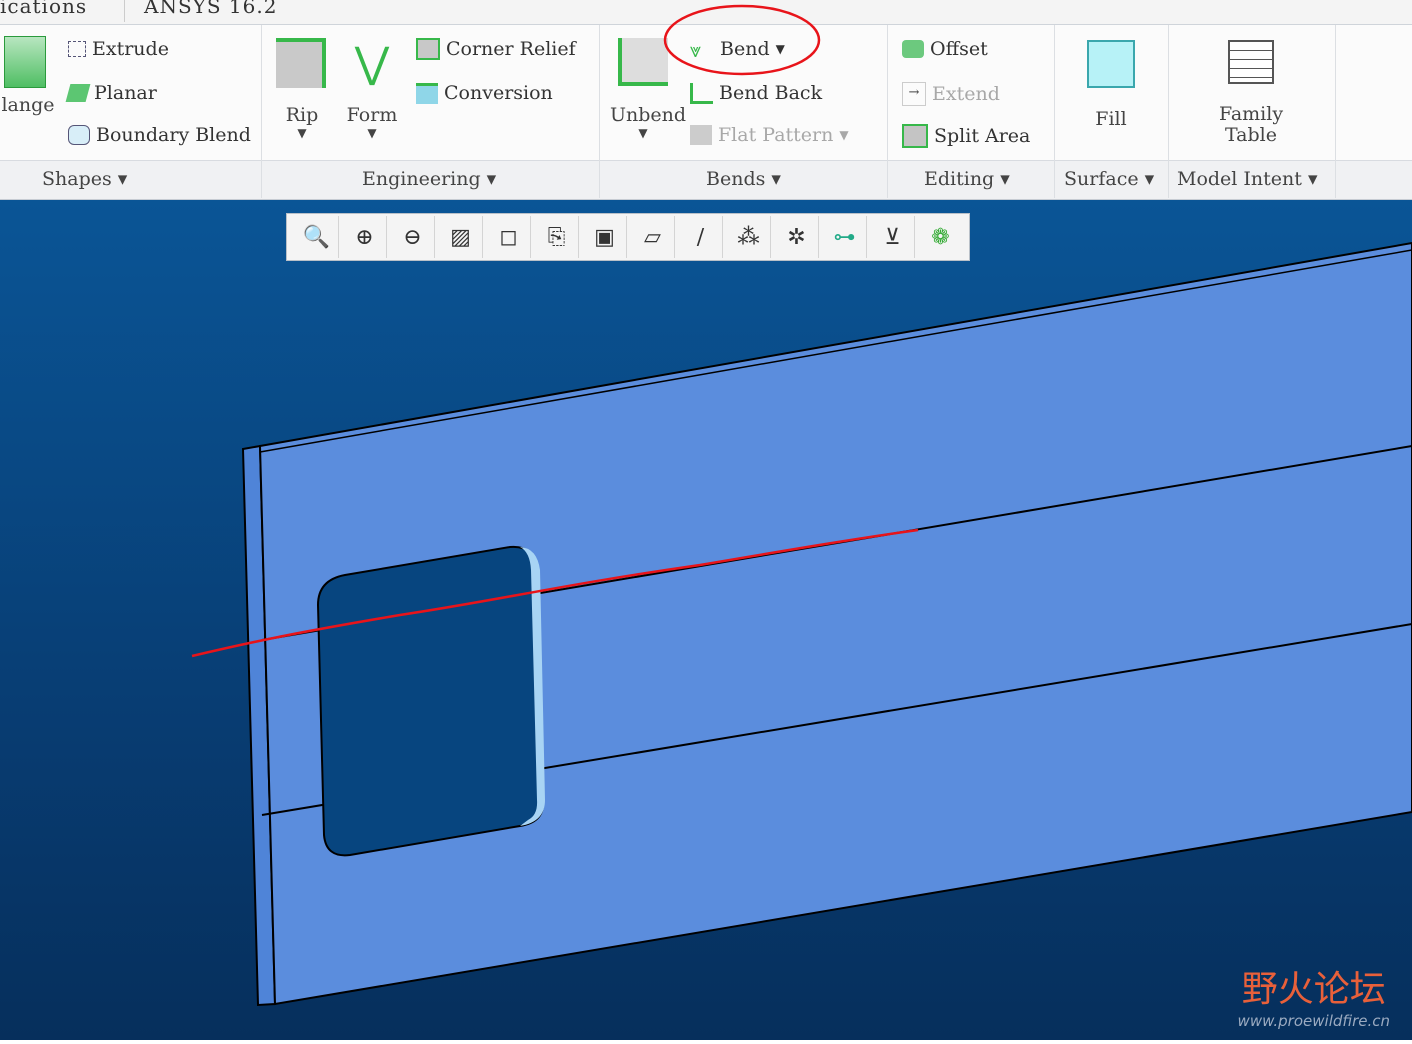  I want to click on bends-group-menu: Bends ▾, so click(743, 179).